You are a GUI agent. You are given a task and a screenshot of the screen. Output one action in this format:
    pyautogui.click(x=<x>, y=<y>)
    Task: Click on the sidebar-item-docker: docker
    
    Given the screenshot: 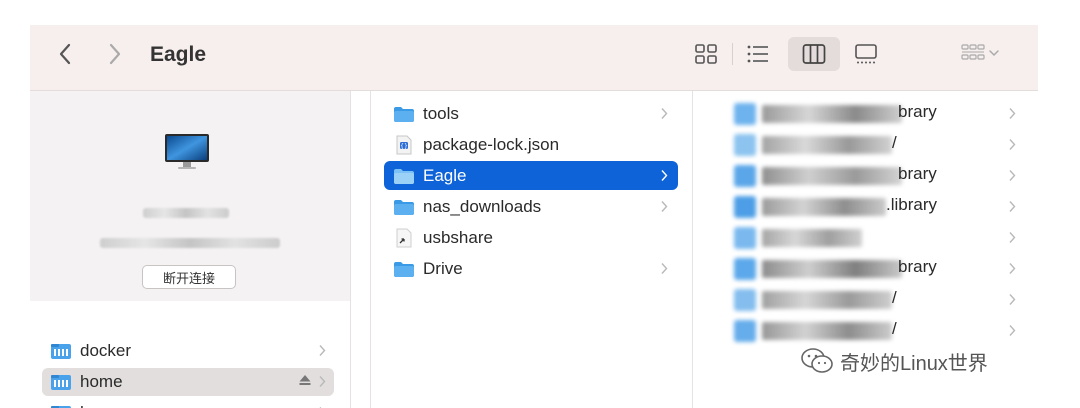 What is the action you would take?
    pyautogui.click(x=188, y=351)
    